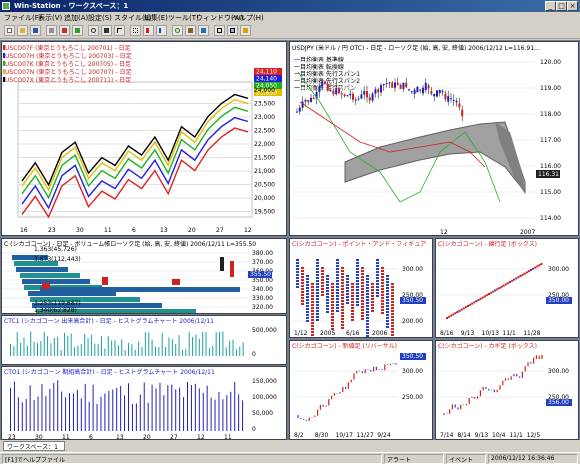  Describe the element at coordinates (203, 30) in the screenshot. I see `help-icon` at that location.